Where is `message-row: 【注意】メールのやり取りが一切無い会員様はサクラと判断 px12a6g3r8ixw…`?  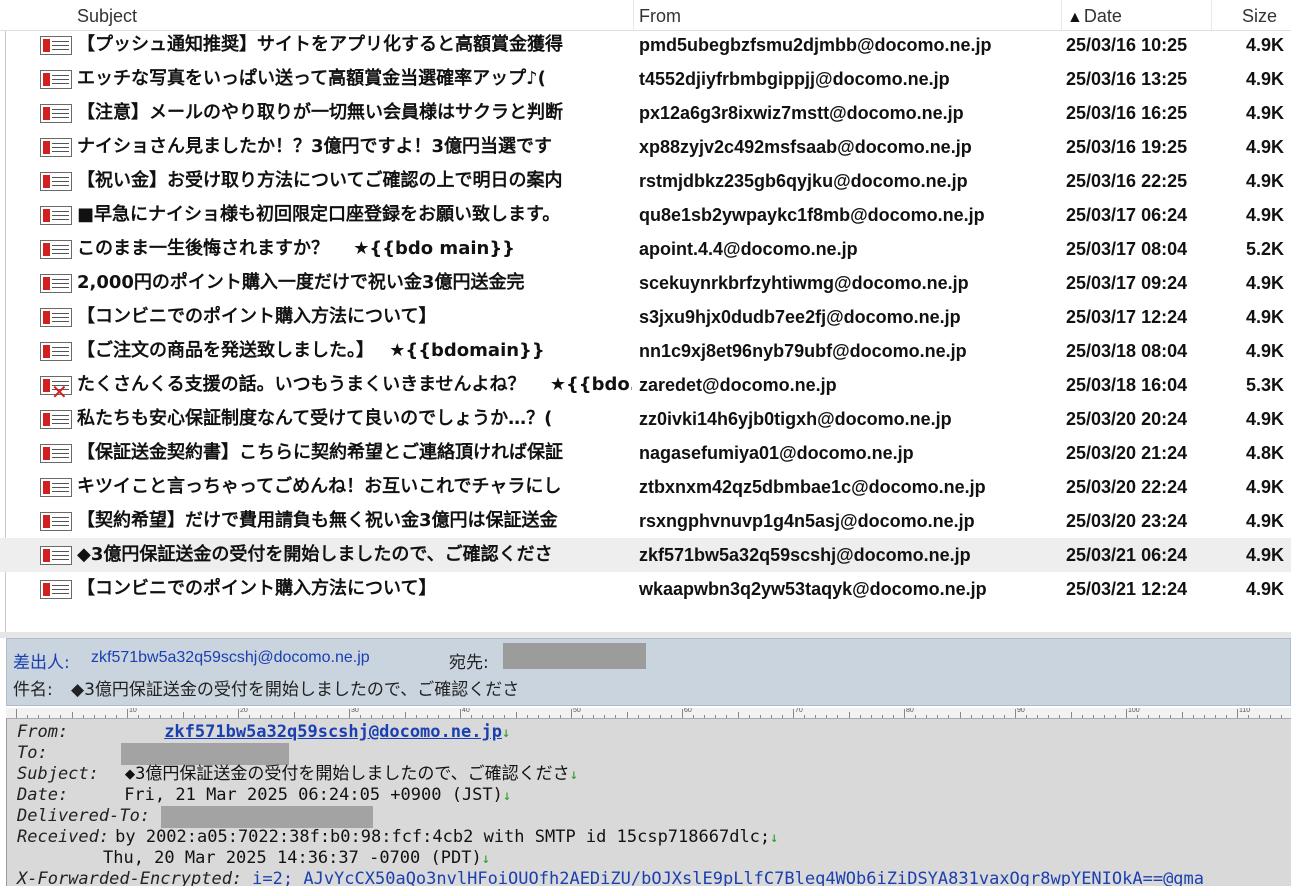 message-row: 【注意】メールのやり取りが一切無い会員様はサクラと判断 px12a6g3r8ixw… is located at coordinates (645, 113).